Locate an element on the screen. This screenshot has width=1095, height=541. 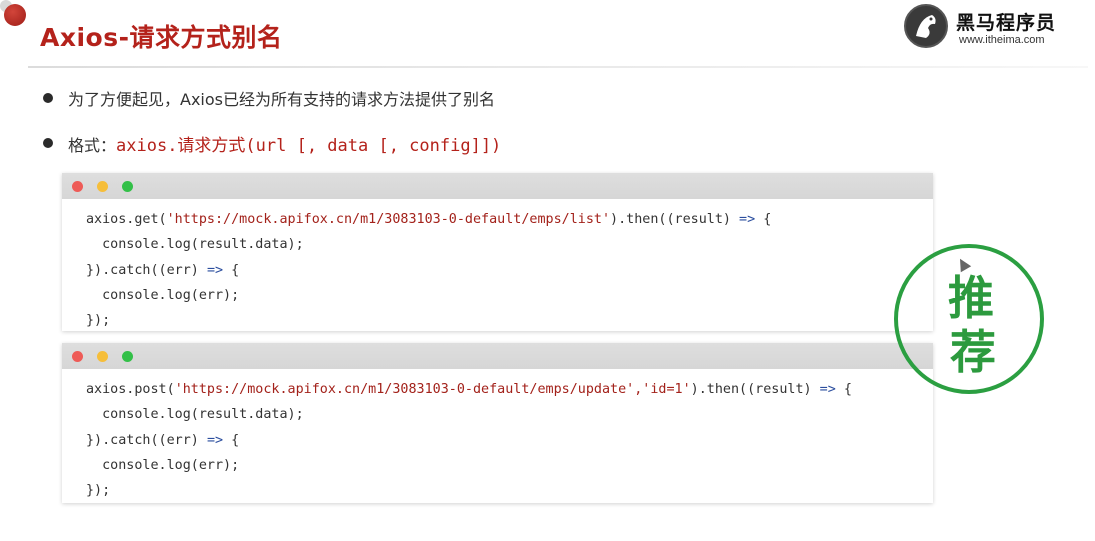
bullet-text: 为了方便起见，Axios已经为所有支持的请求方法提供了别名 is located at coordinates (281, 99).